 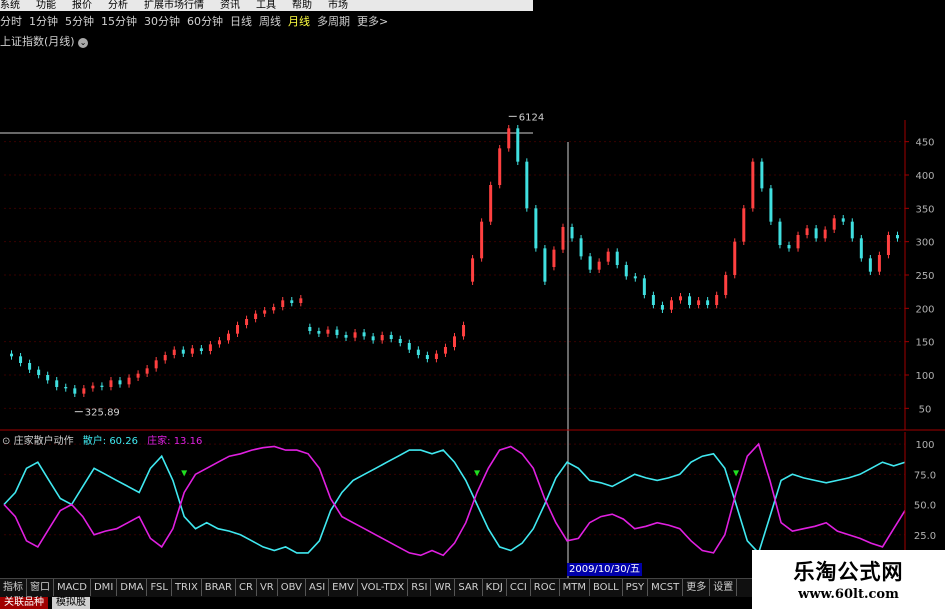 I want to click on indicator-tab-6: TRIX, so click(x=187, y=587).